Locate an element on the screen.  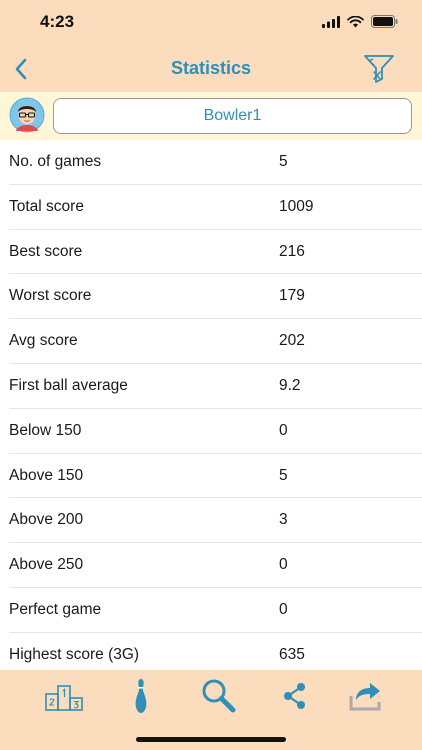
page-title: Statistics is located at coordinates (211, 68).